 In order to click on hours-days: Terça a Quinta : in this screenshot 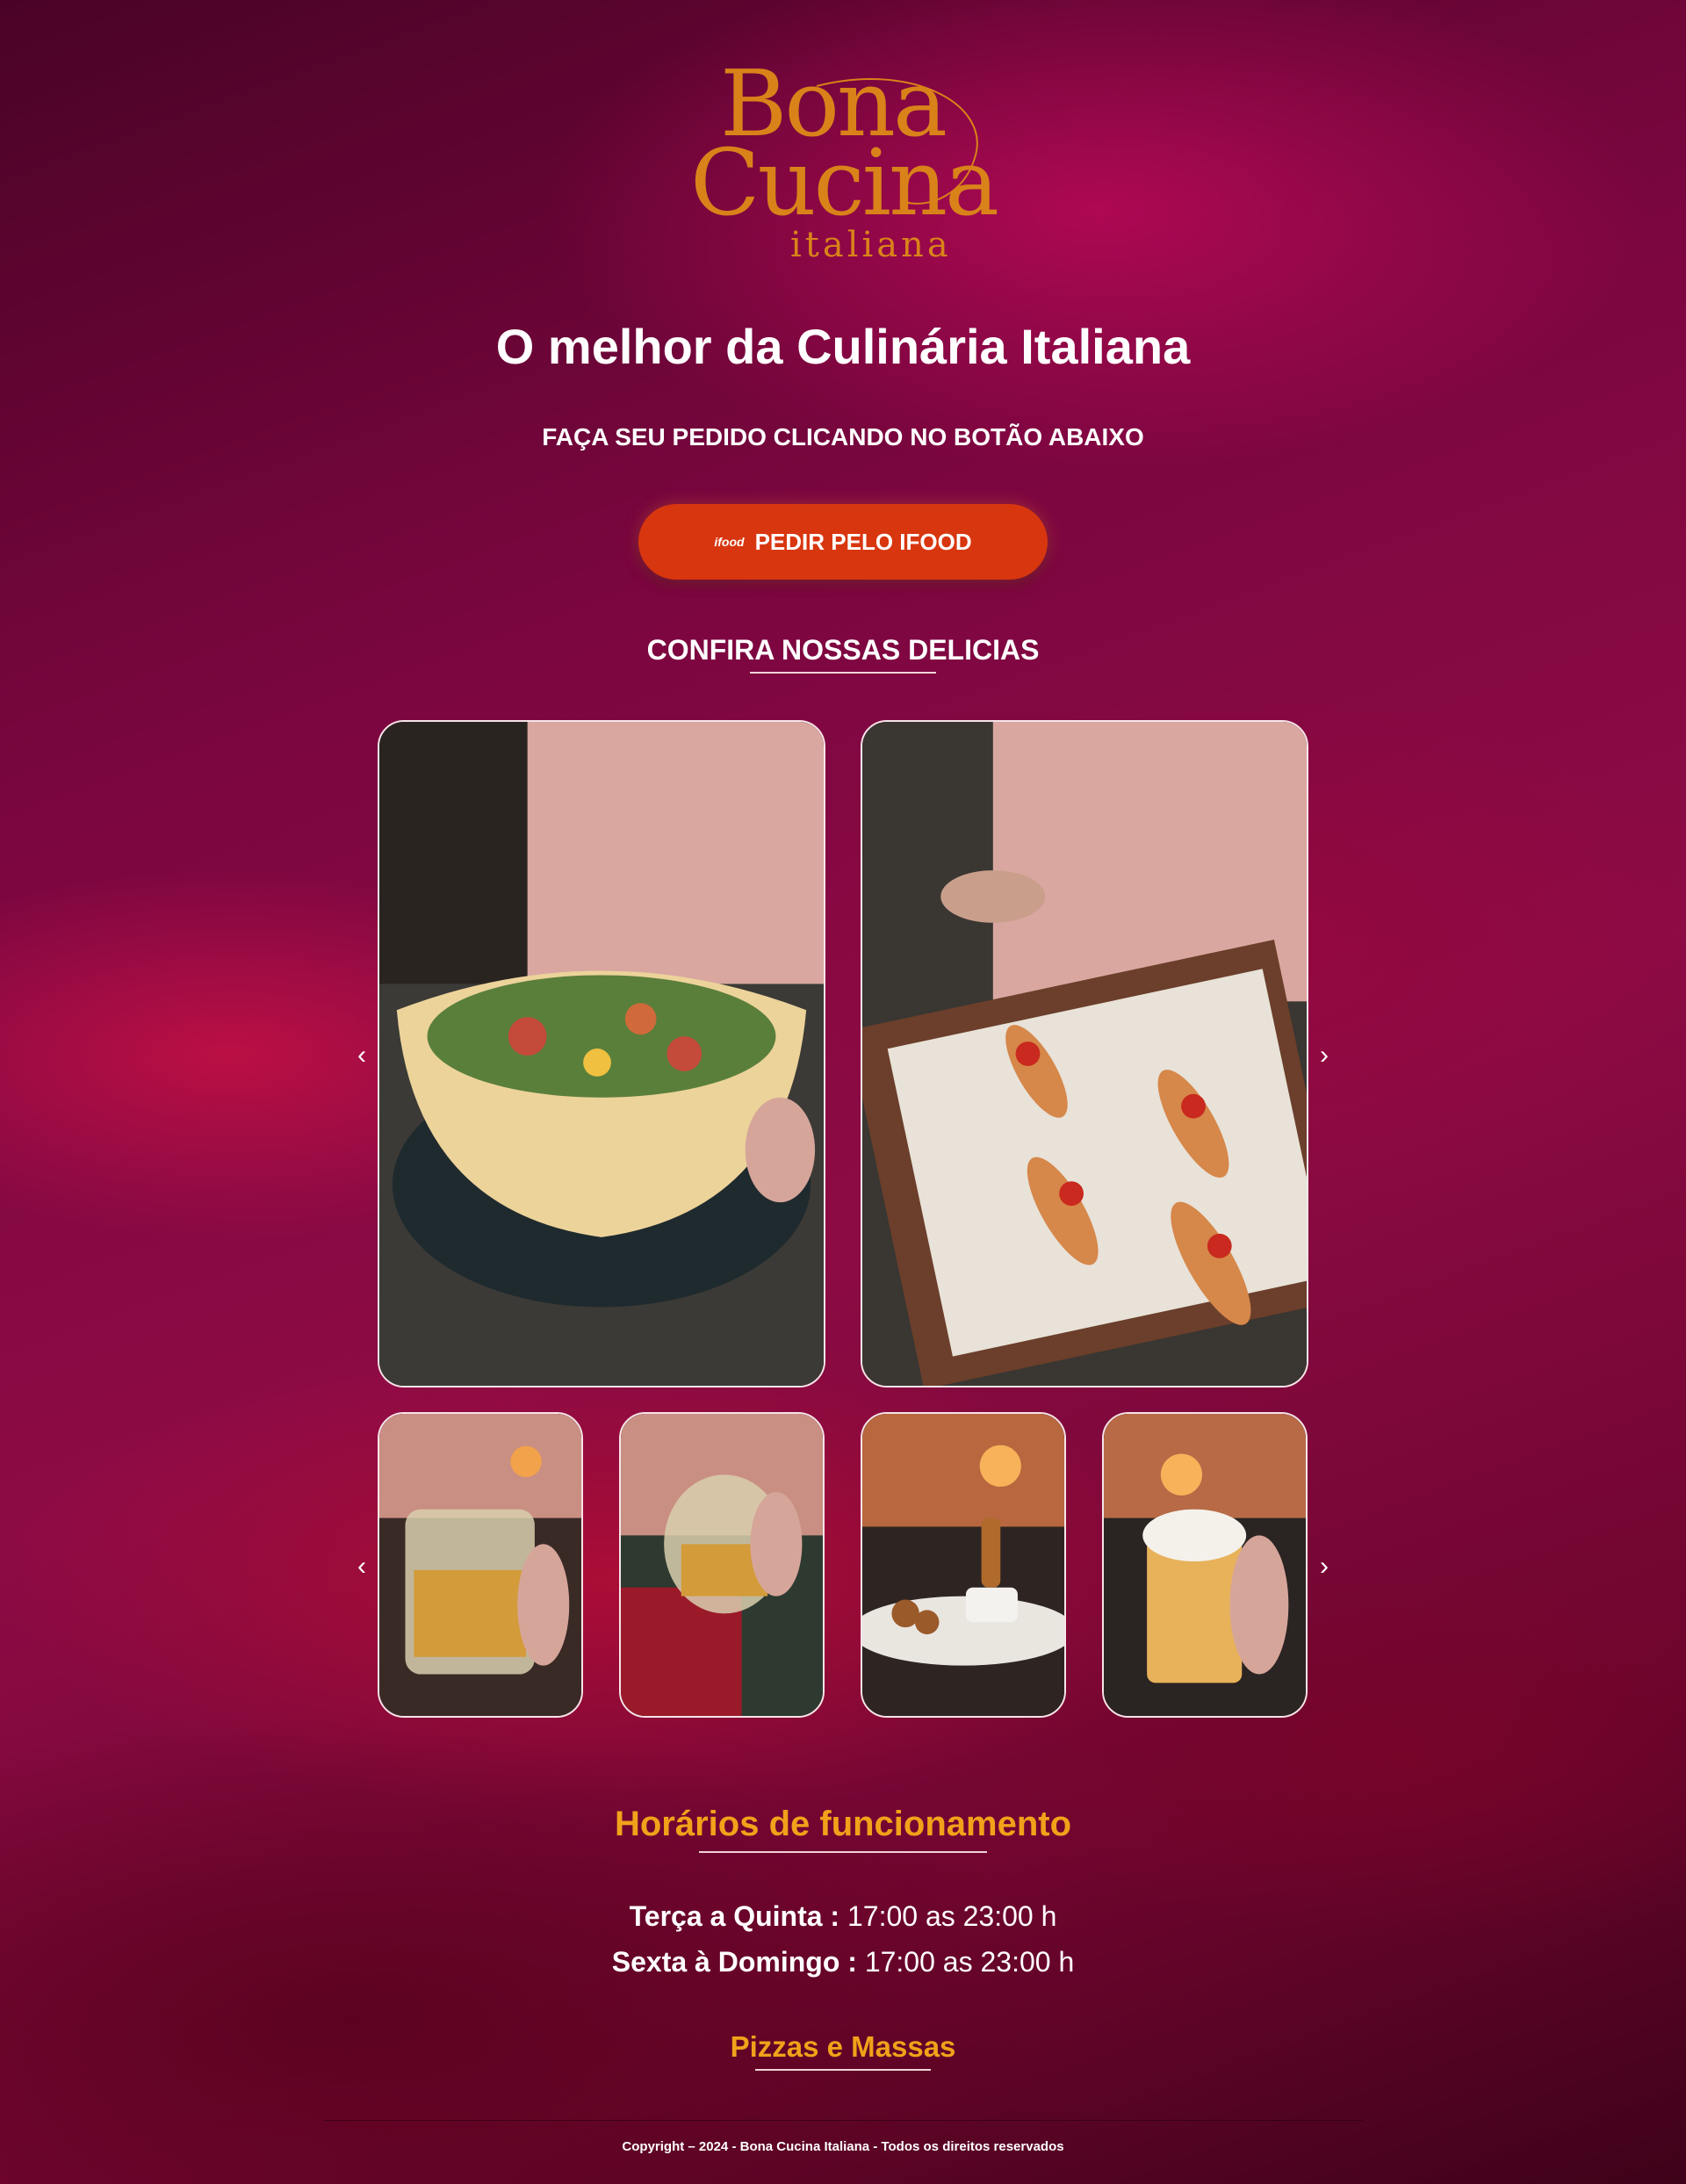, I will do `click(735, 1916)`.